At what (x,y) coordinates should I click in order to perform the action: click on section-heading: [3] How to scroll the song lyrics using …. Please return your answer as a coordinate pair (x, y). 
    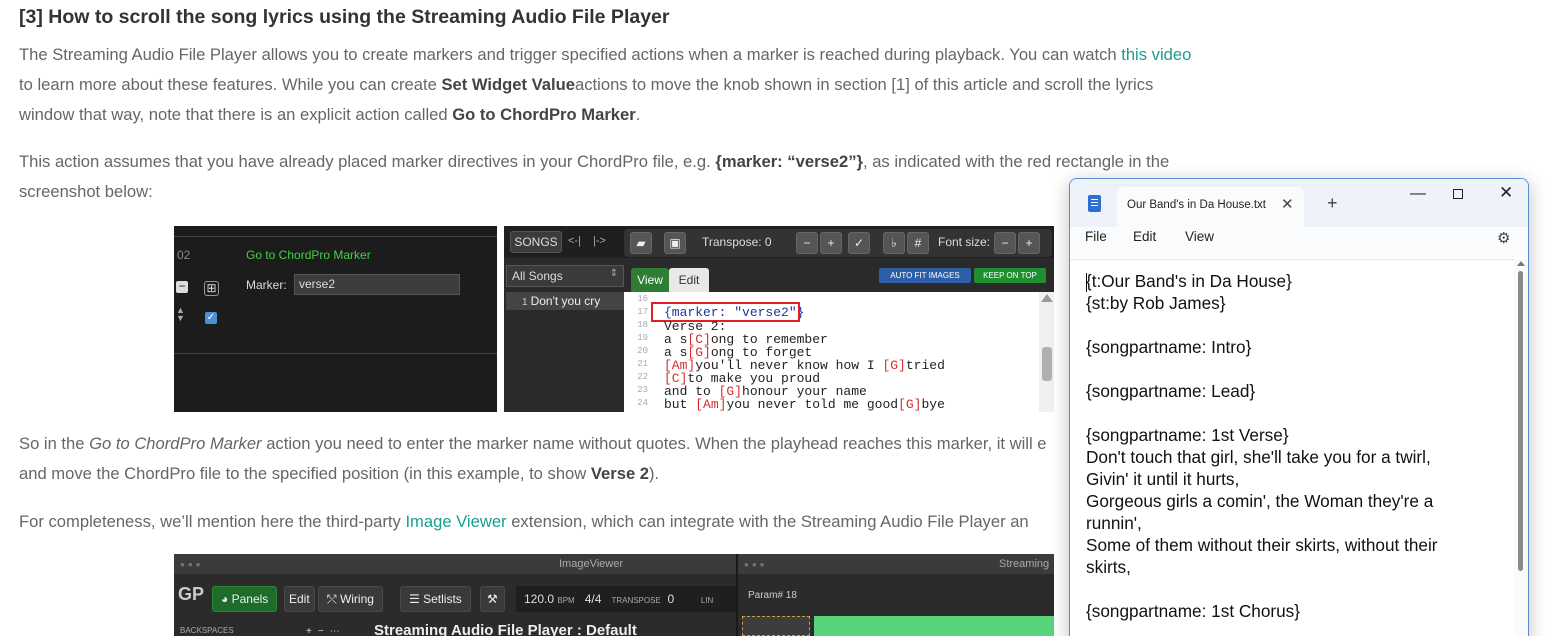
    Looking at the image, I should click on (344, 17).